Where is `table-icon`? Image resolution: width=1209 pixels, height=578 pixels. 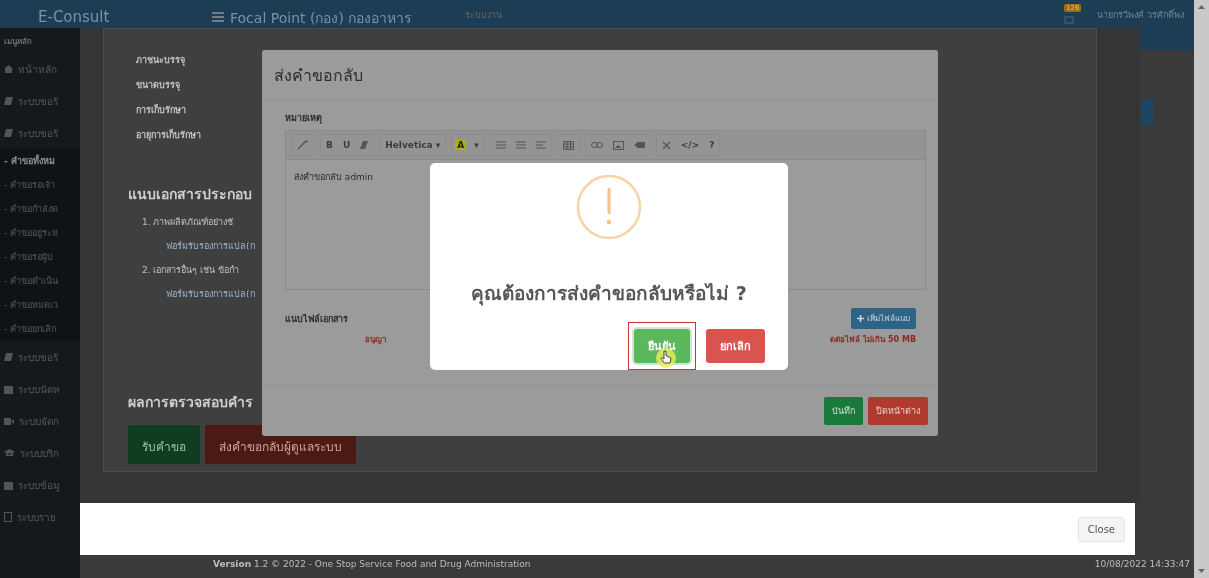
table-icon is located at coordinates (568, 145).